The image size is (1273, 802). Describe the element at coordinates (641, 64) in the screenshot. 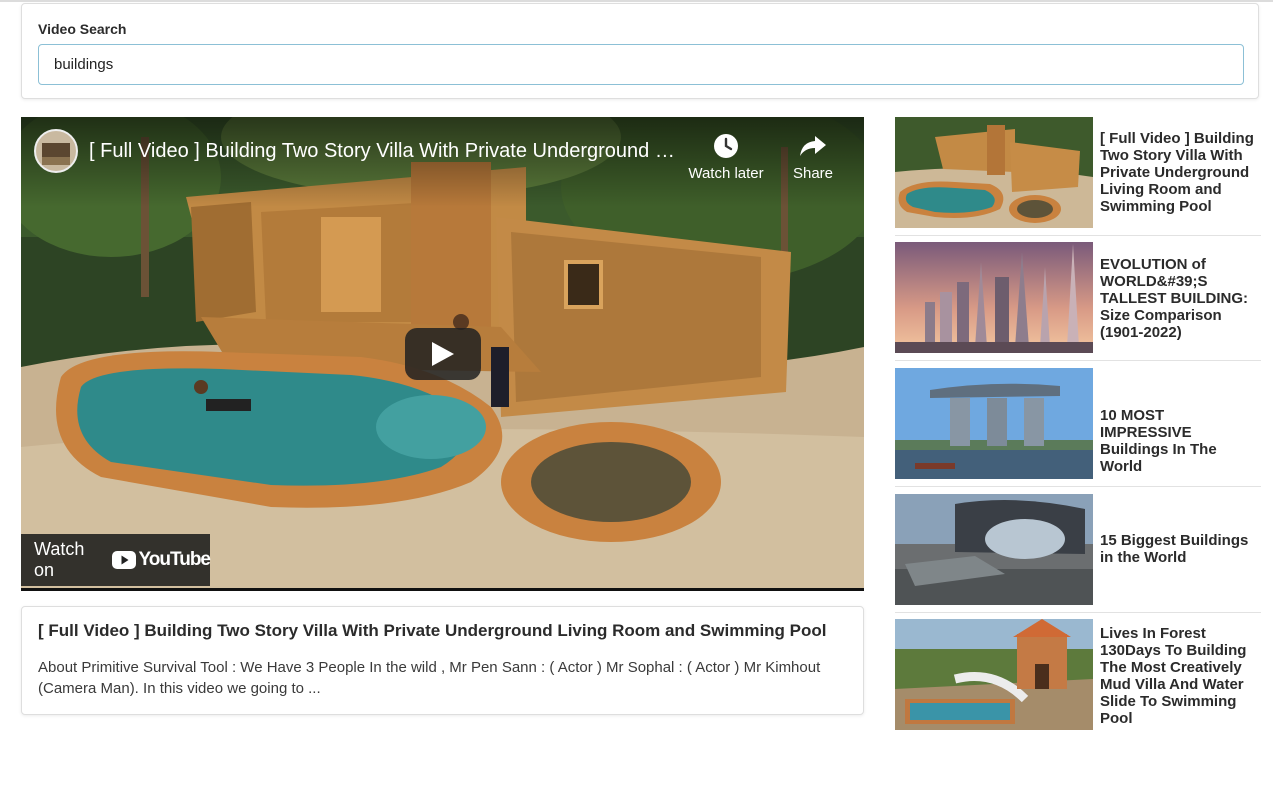

I see `search-input` at that location.